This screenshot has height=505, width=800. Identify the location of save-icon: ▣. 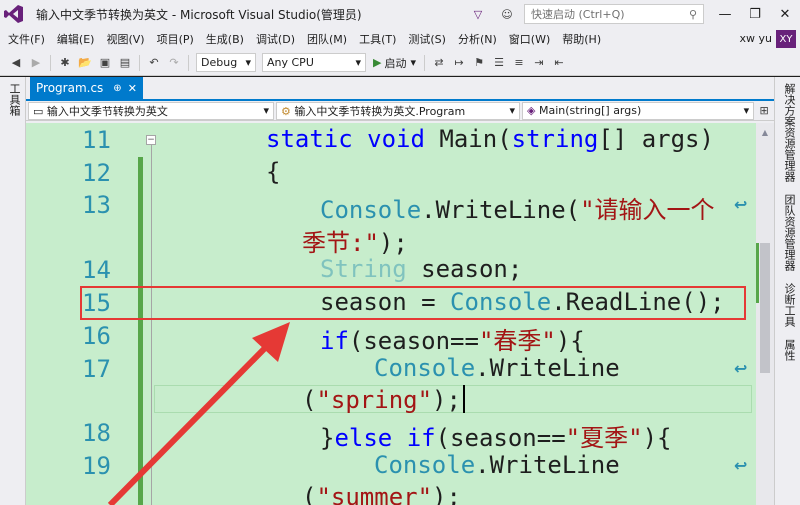
(105, 63).